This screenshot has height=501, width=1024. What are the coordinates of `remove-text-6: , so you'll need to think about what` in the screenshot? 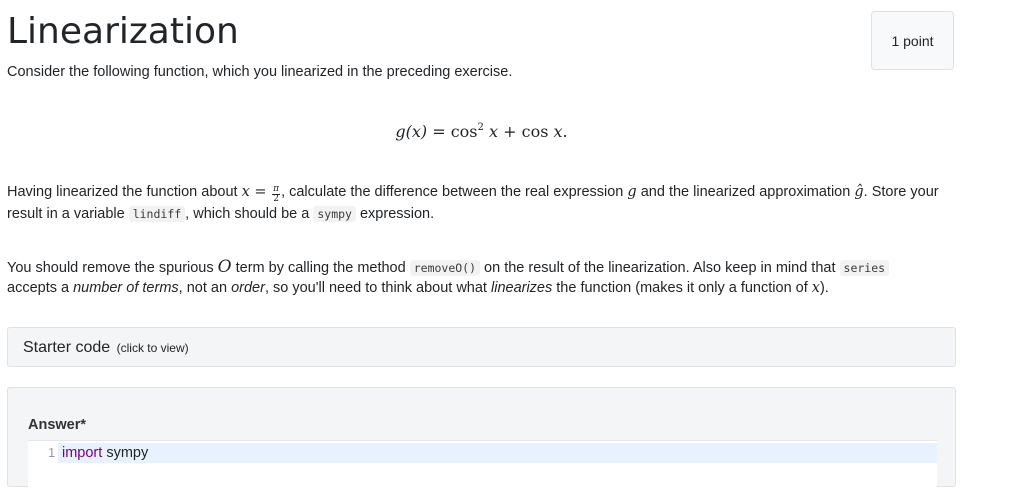 It's located at (377, 288).